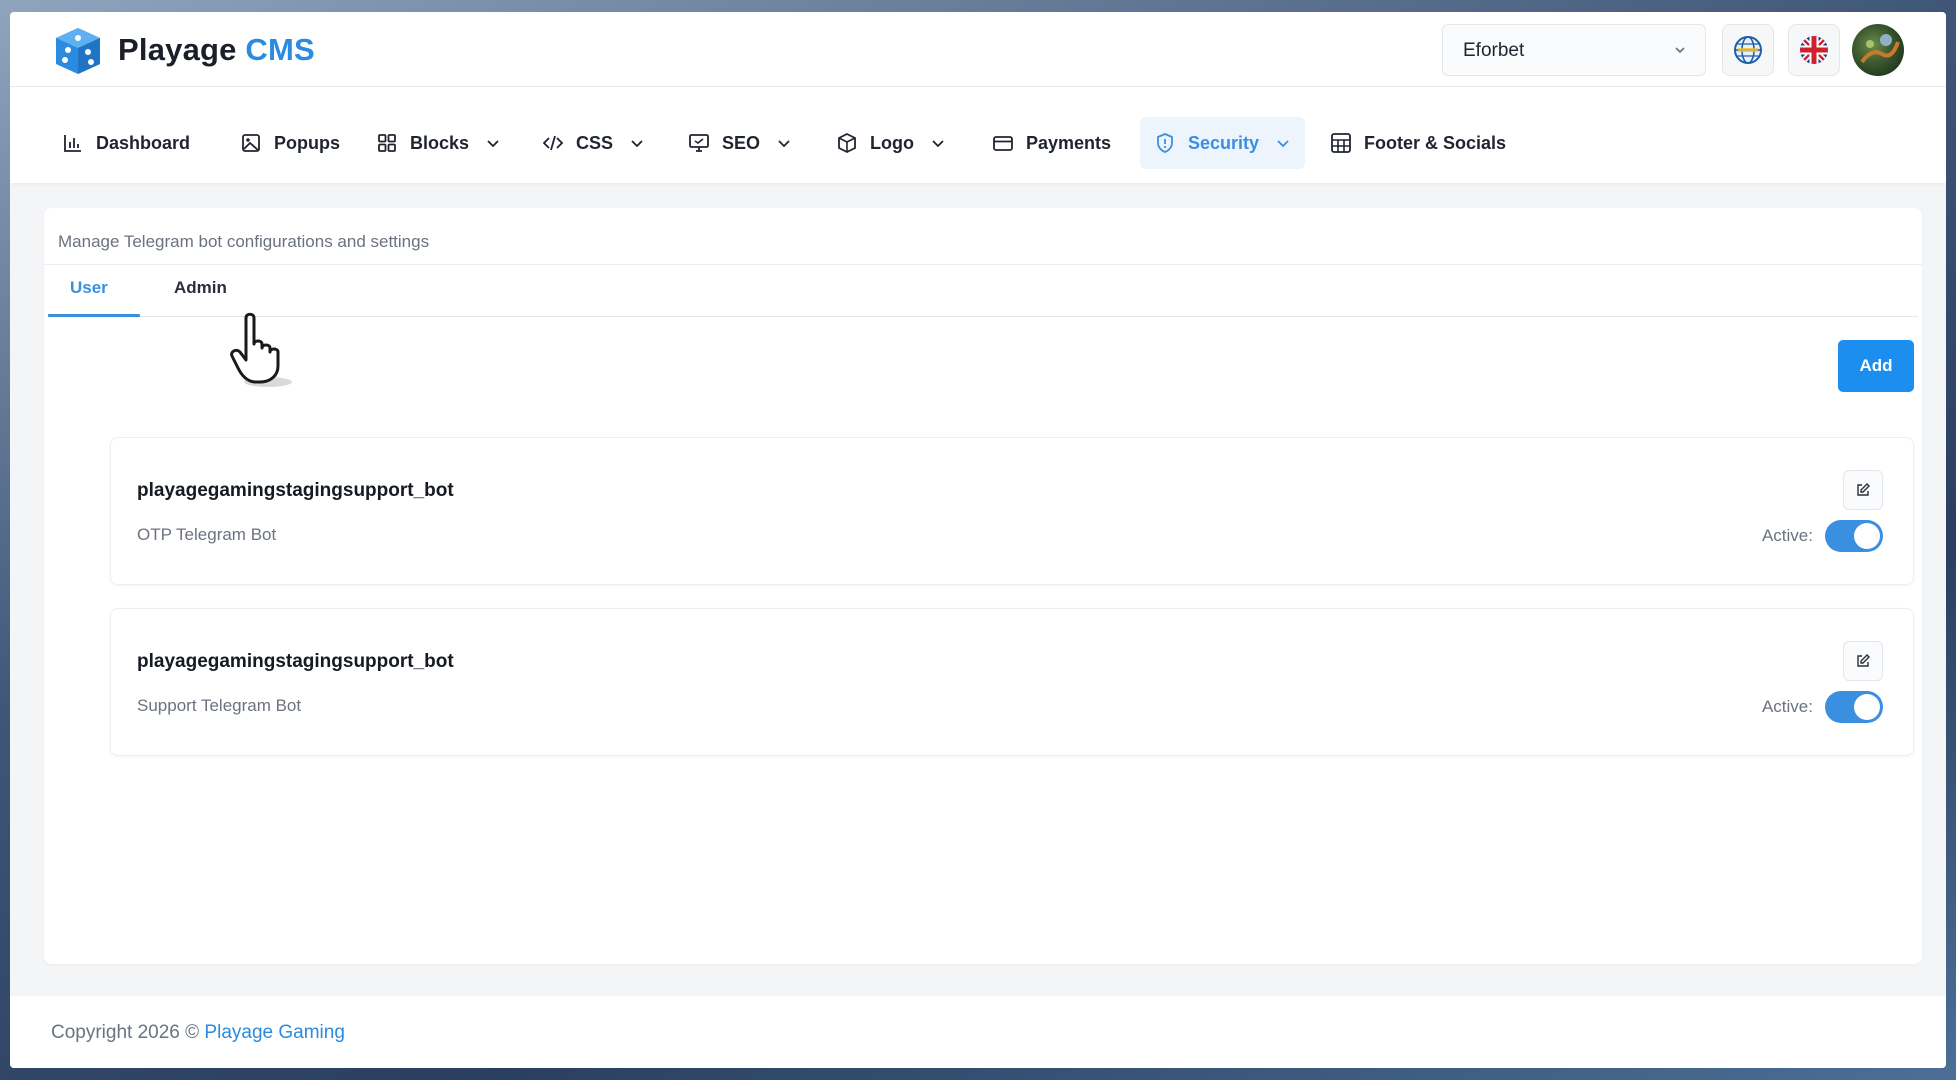 This screenshot has height=1080, width=1956. I want to click on site-select: Eforbet, so click(1574, 50).